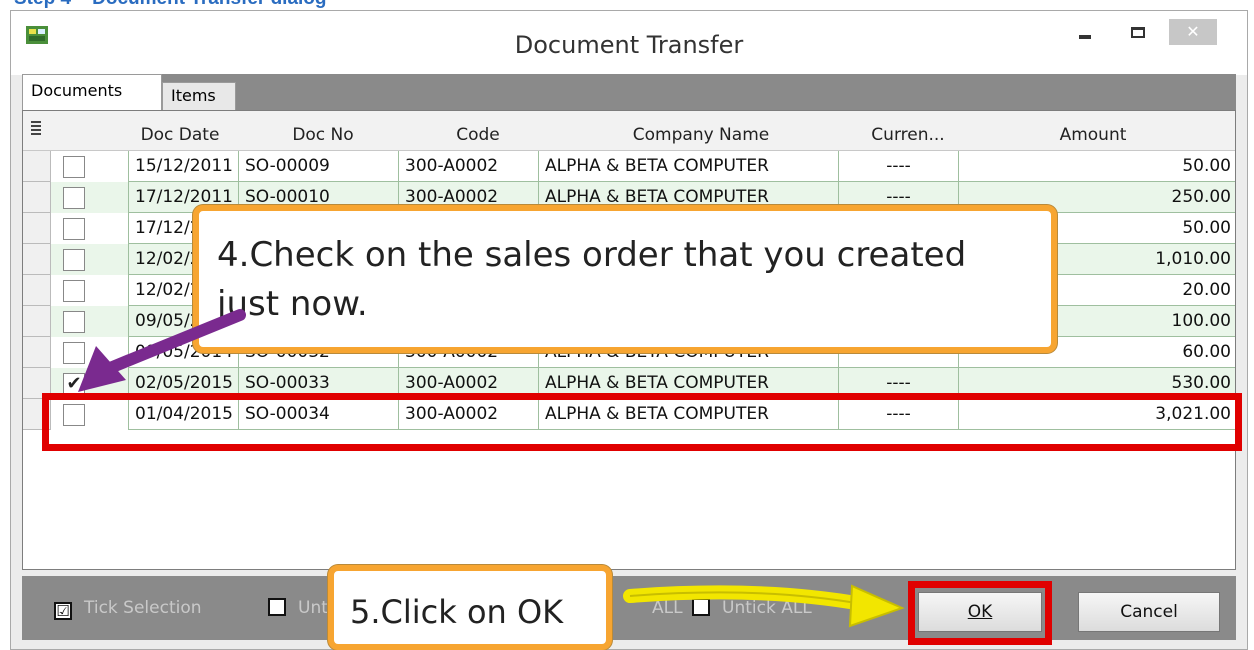 Image resolution: width=1254 pixels, height=650 pixels. I want to click on tick-all-option: ALL, so click(667, 608).